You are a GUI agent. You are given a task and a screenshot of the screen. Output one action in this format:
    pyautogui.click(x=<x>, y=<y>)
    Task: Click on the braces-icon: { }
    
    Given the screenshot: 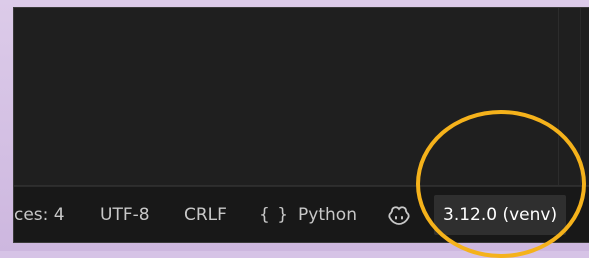 What is the action you would take?
    pyautogui.click(x=274, y=215)
    